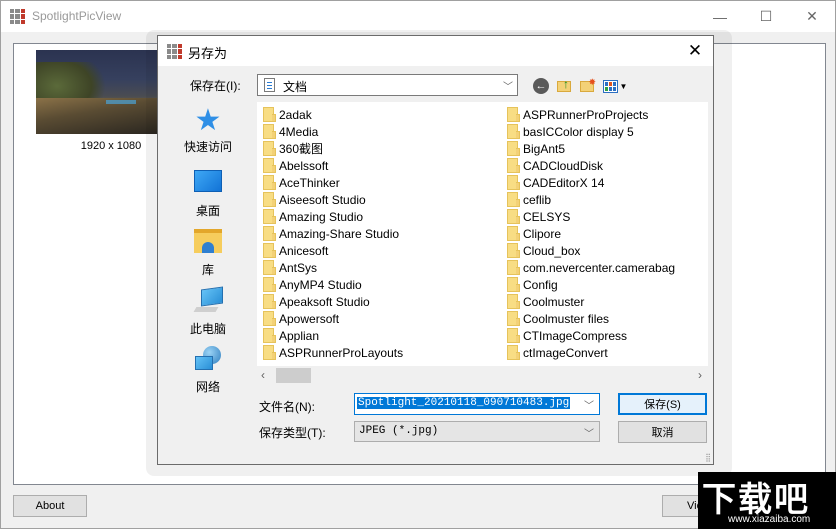  Describe the element at coordinates (591, 352) in the screenshot. I see `folder-item: ctImageConvert` at that location.